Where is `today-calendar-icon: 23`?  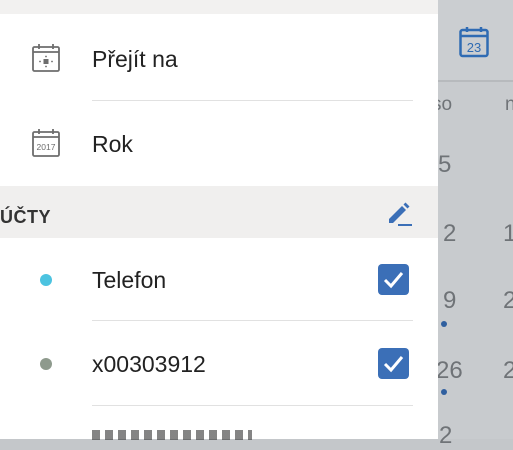
today-calendar-icon: 23 is located at coordinates (474, 42).